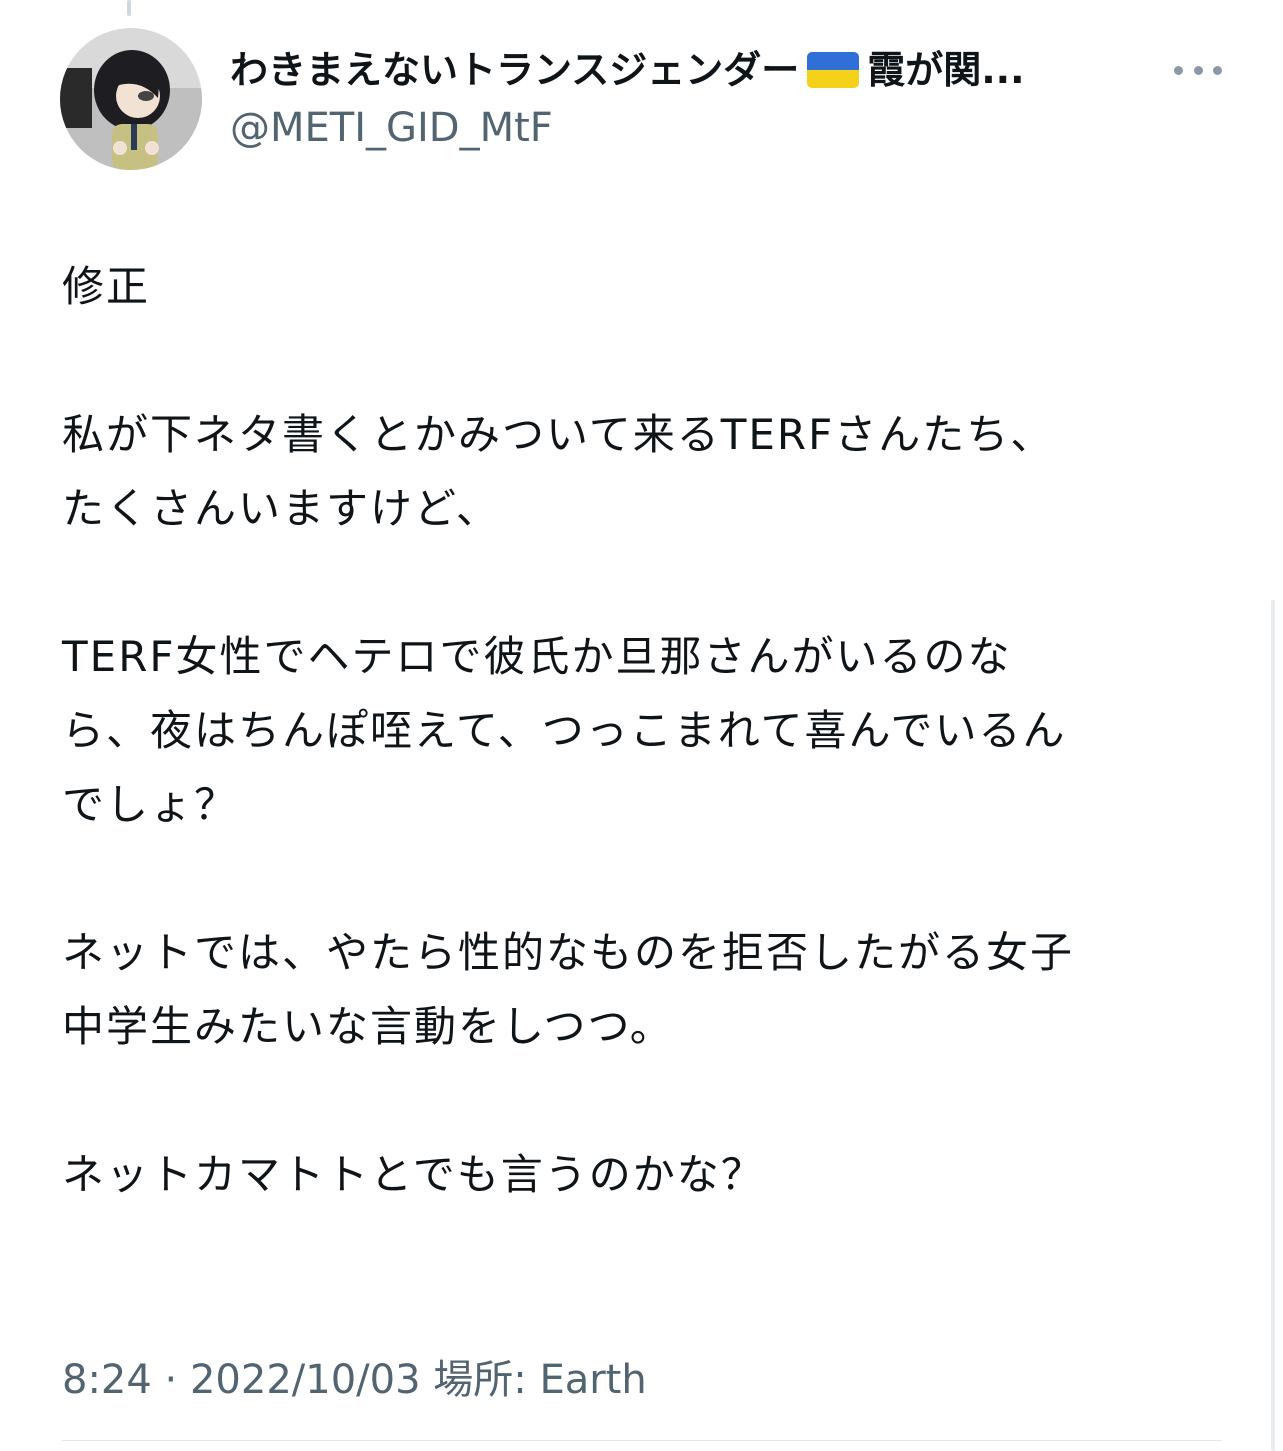 Image resolution: width=1283 pixels, height=1451 pixels. What do you see at coordinates (305, 1380) in the screenshot?
I see `tweet-date: 2022/10/03` at bounding box center [305, 1380].